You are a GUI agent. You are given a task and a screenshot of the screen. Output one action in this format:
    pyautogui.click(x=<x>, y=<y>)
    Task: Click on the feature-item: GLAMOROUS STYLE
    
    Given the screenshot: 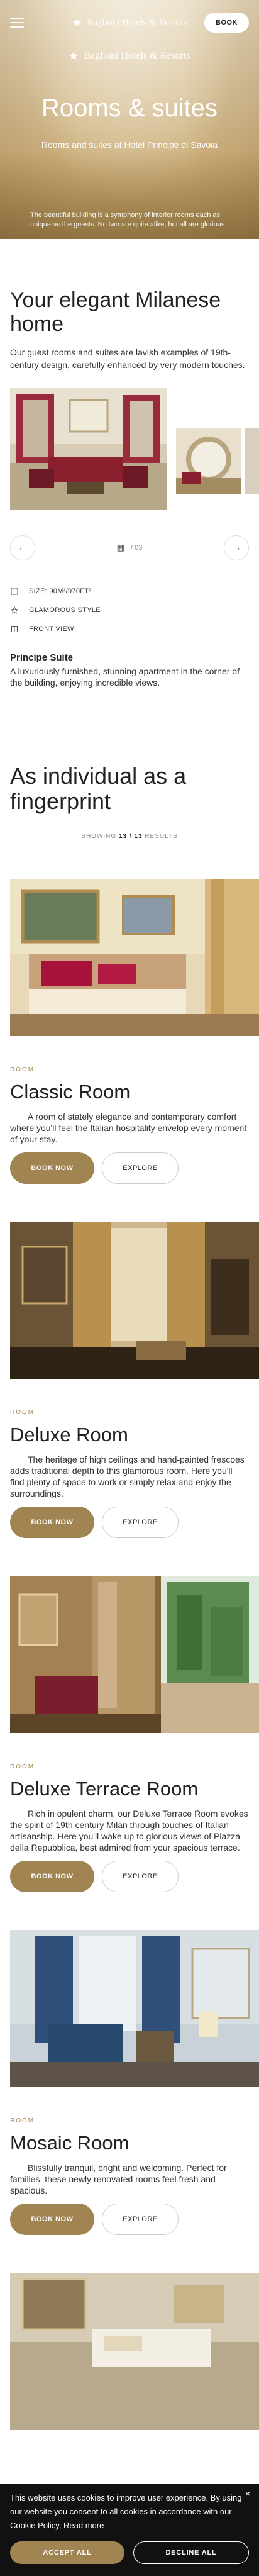 What is the action you would take?
    pyautogui.click(x=129, y=610)
    